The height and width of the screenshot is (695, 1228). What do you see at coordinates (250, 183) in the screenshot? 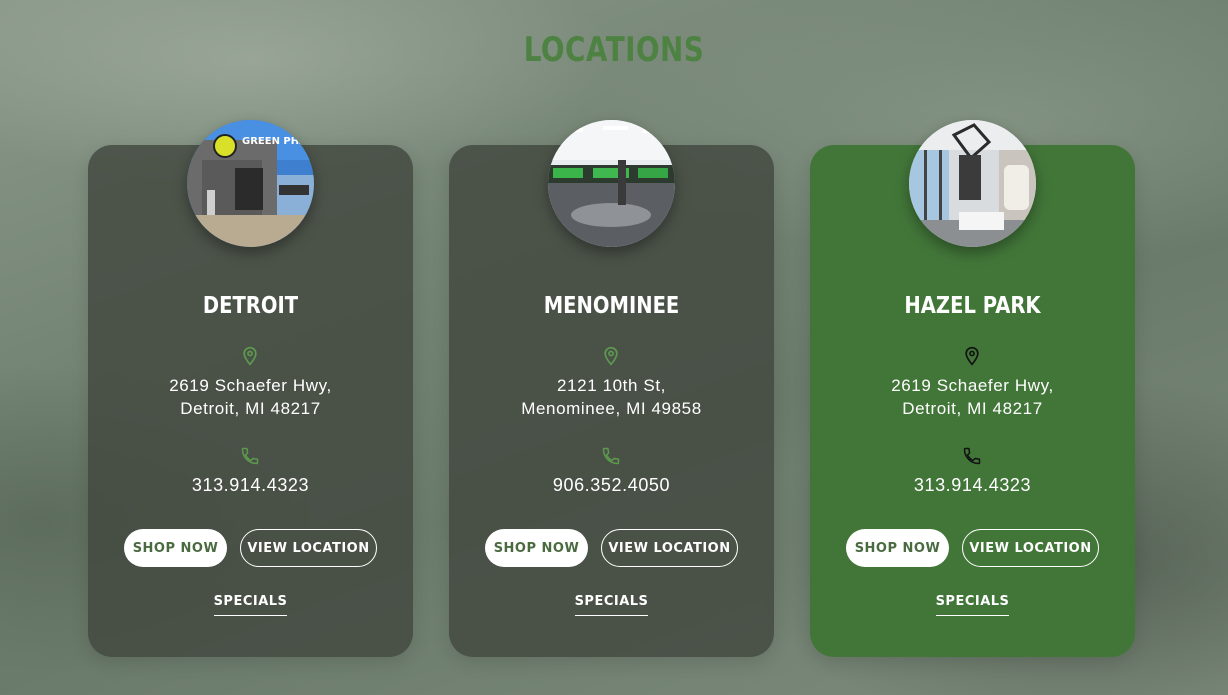
I see `storefront-photo: GREEN PHARM` at bounding box center [250, 183].